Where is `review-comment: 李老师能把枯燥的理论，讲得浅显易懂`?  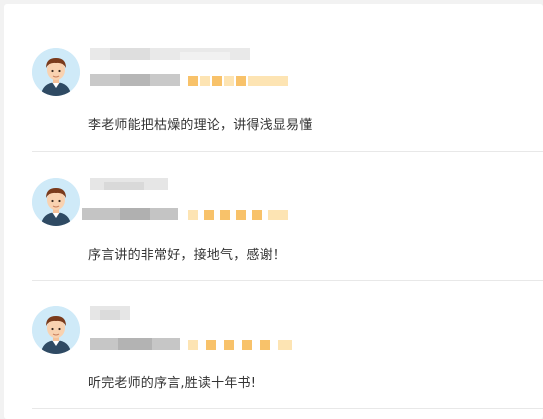
review-comment: 李老师能把枯燥的理论，讲得浅显易懂 is located at coordinates (200, 125).